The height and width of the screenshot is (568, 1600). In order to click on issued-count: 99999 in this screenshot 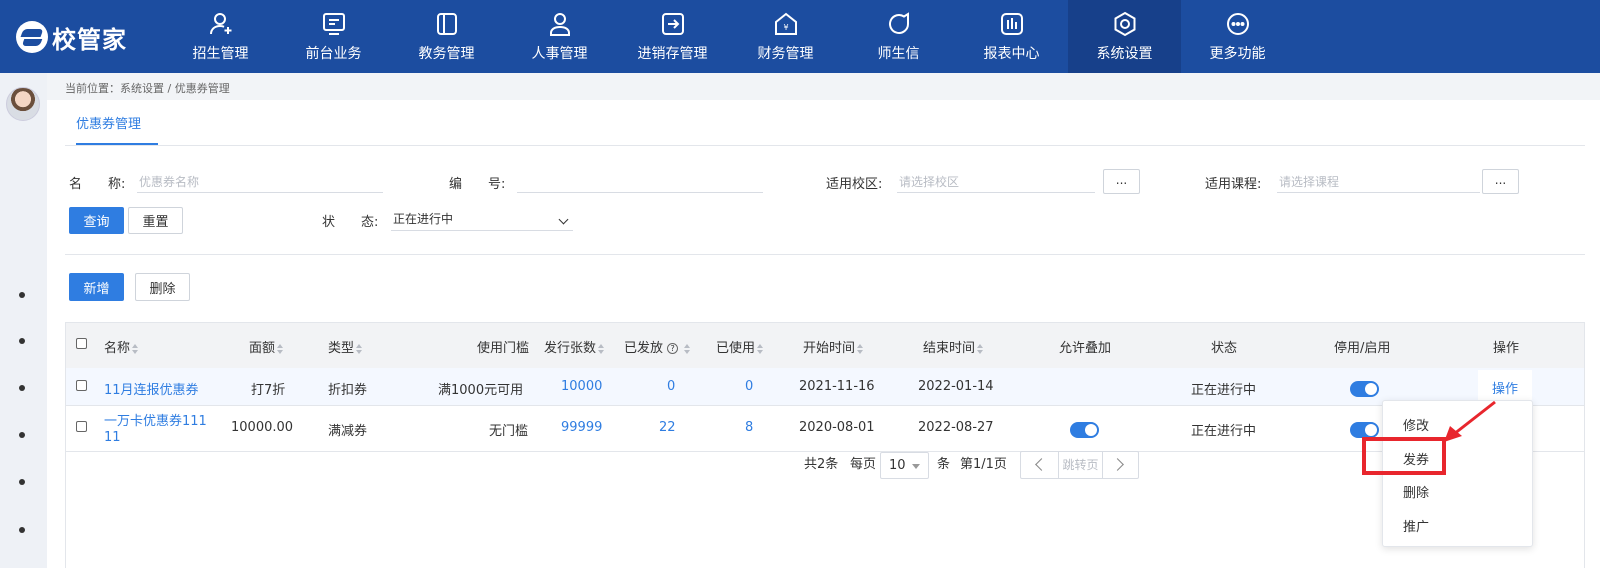, I will do `click(581, 427)`.